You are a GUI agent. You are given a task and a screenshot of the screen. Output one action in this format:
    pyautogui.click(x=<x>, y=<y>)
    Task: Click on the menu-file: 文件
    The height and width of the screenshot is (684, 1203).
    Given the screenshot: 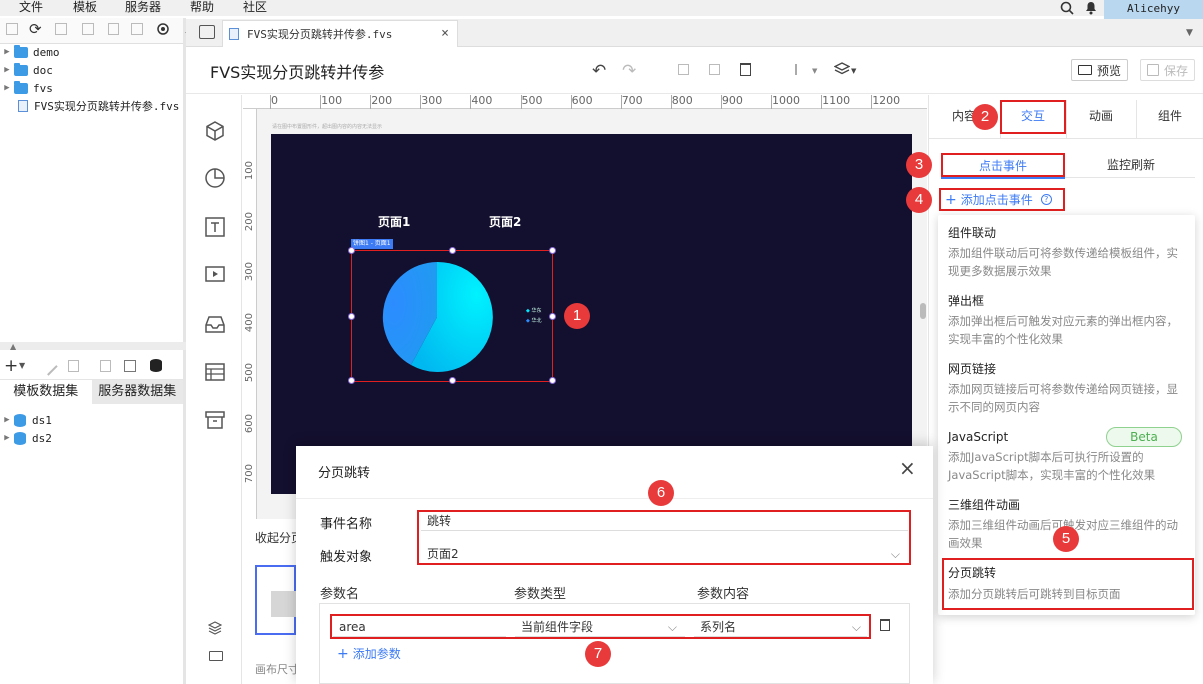 What is the action you would take?
    pyautogui.click(x=31, y=7)
    